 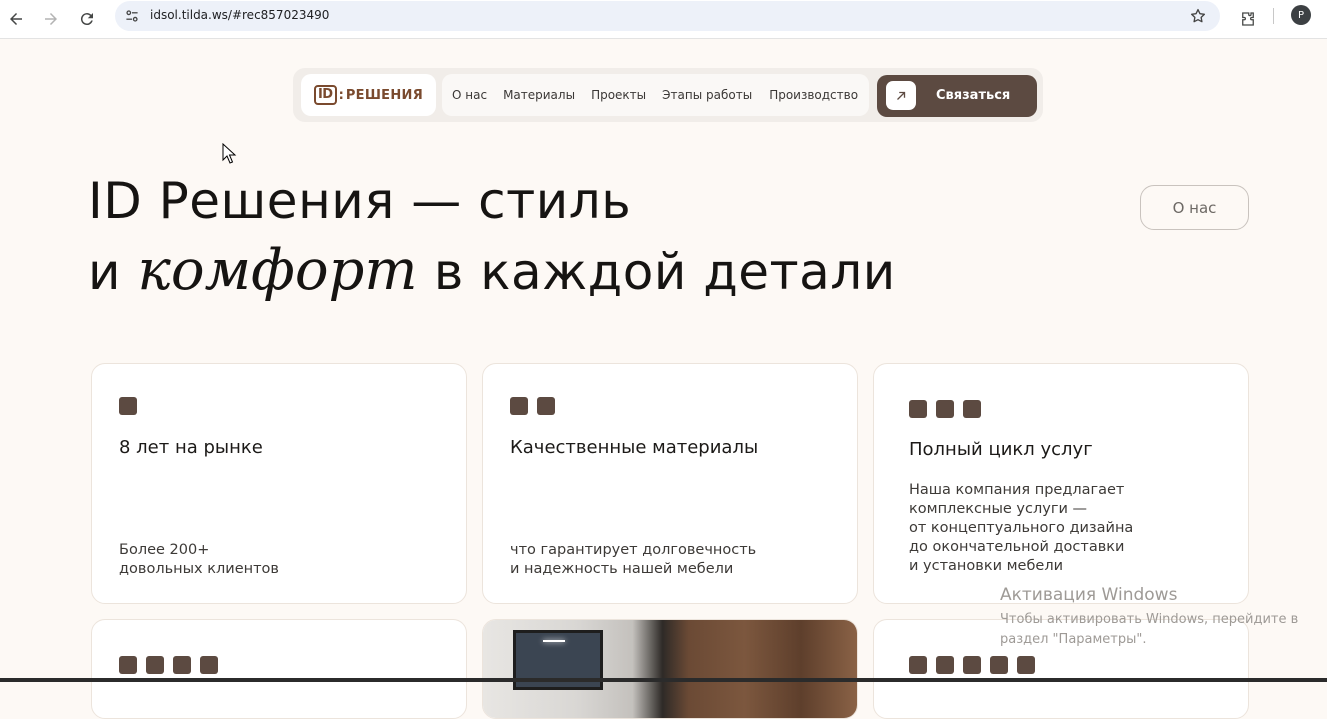 What do you see at coordinates (1017, 490) in the screenshot?
I see `card-text-line: Наша компания предлагает` at bounding box center [1017, 490].